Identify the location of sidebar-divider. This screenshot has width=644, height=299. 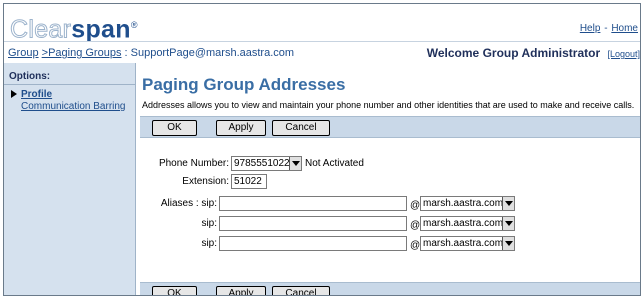
(69, 84).